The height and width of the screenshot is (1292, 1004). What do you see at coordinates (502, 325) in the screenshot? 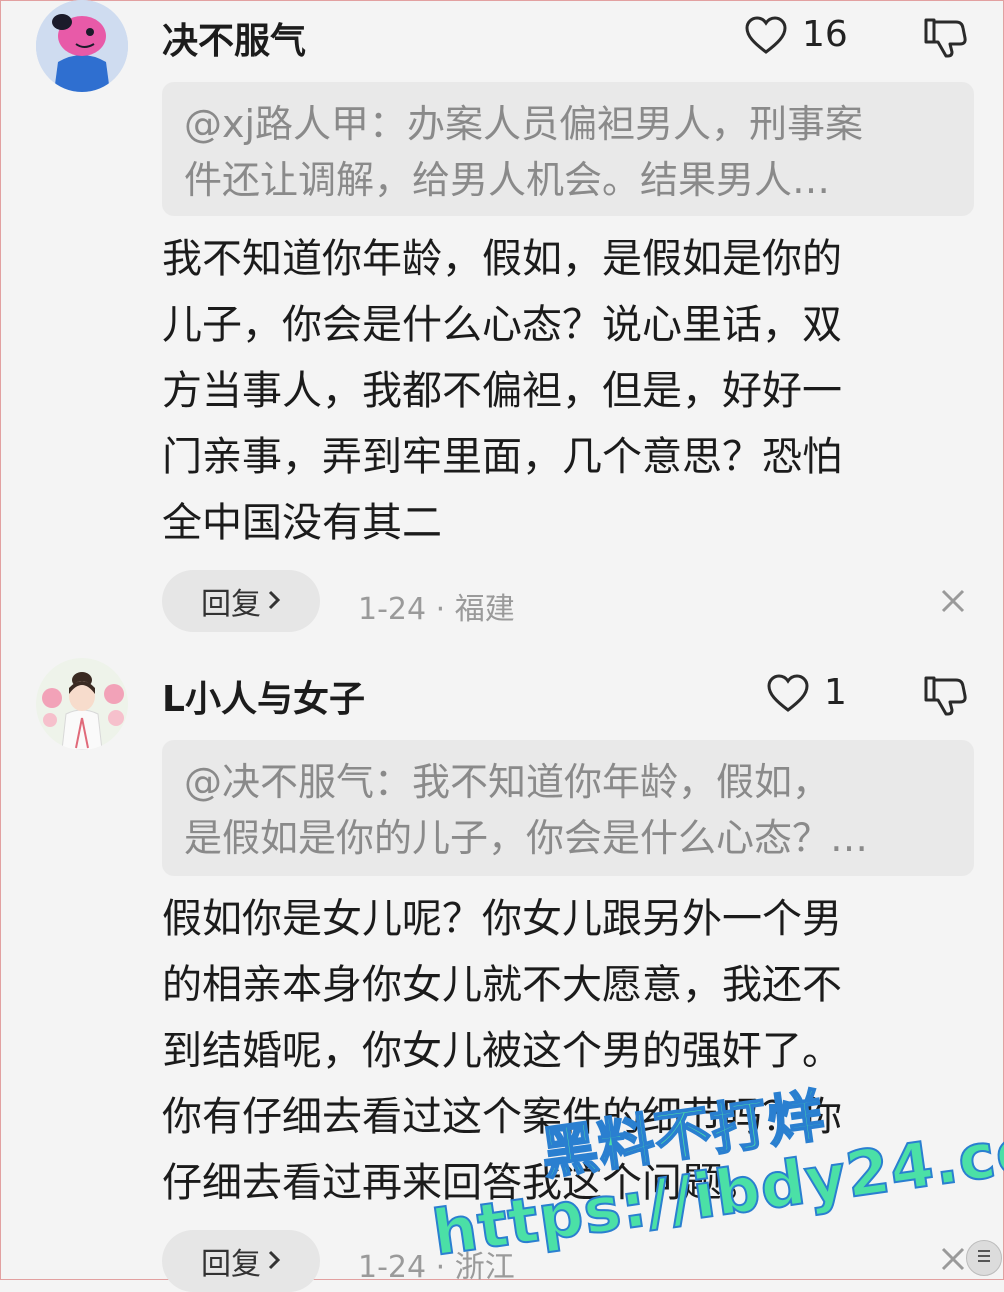
I see `body-line: 儿子，你会是什么心态？说心里话，双` at bounding box center [502, 325].